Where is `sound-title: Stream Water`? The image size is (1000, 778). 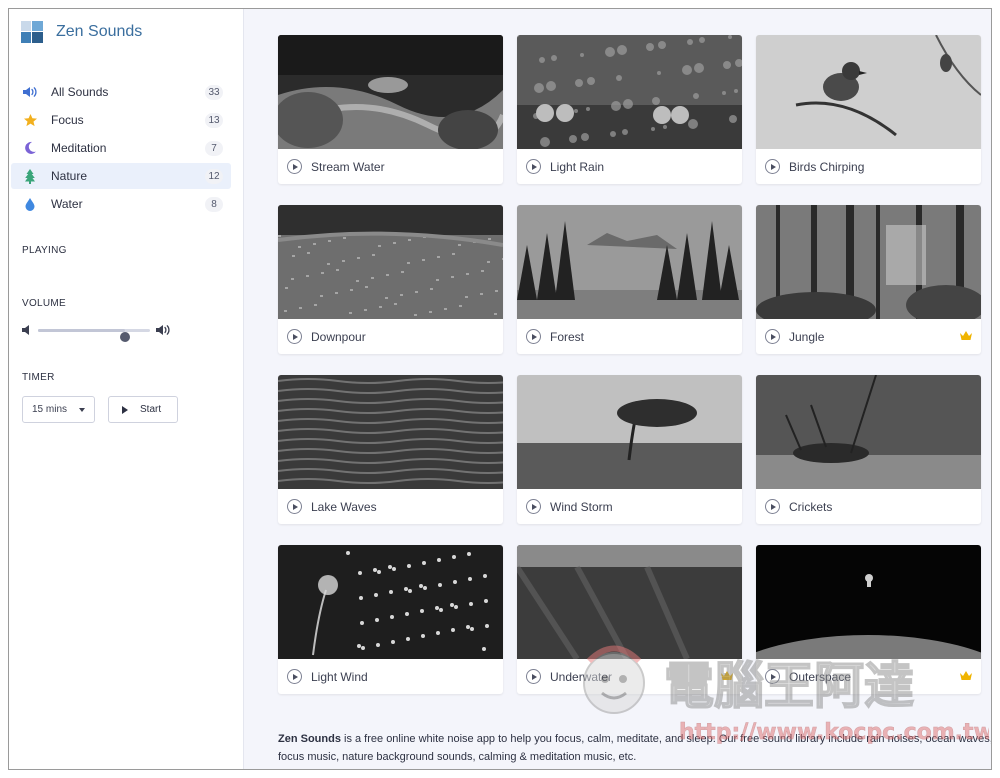 sound-title: Stream Water is located at coordinates (348, 166).